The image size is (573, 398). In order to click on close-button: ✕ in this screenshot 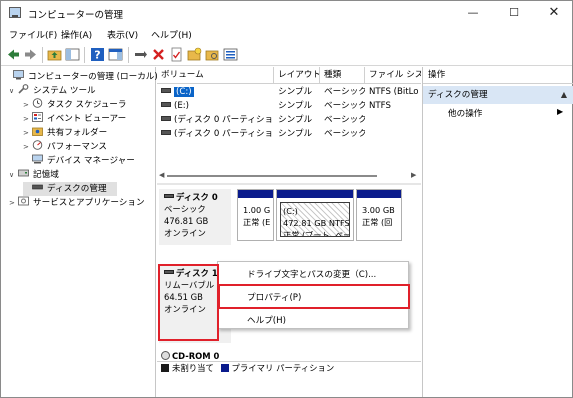, I will do `click(553, 13)`.